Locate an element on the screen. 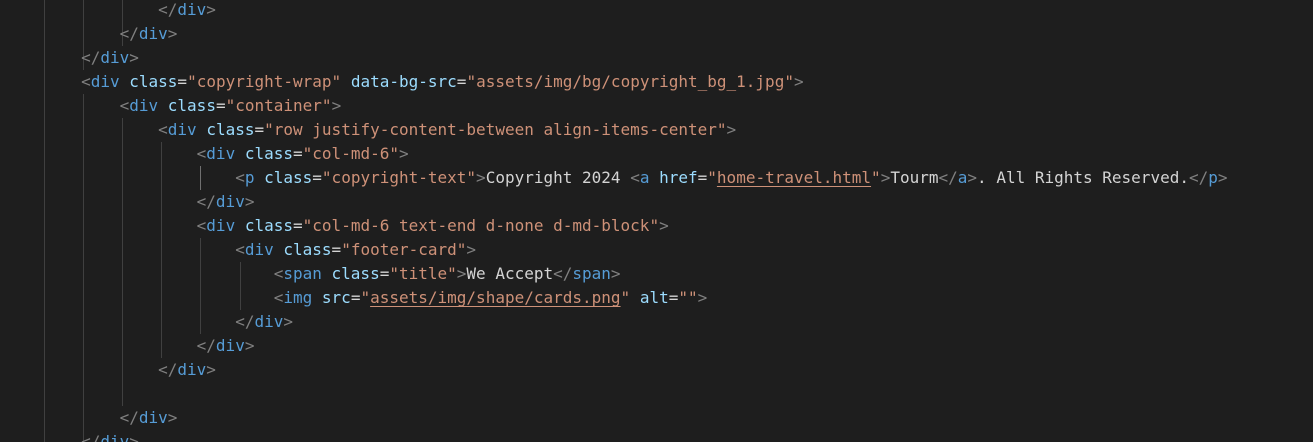 This screenshot has height=442, width=1313. code-line: <span class="title">We Accept</span> is located at coordinates (312, 274).